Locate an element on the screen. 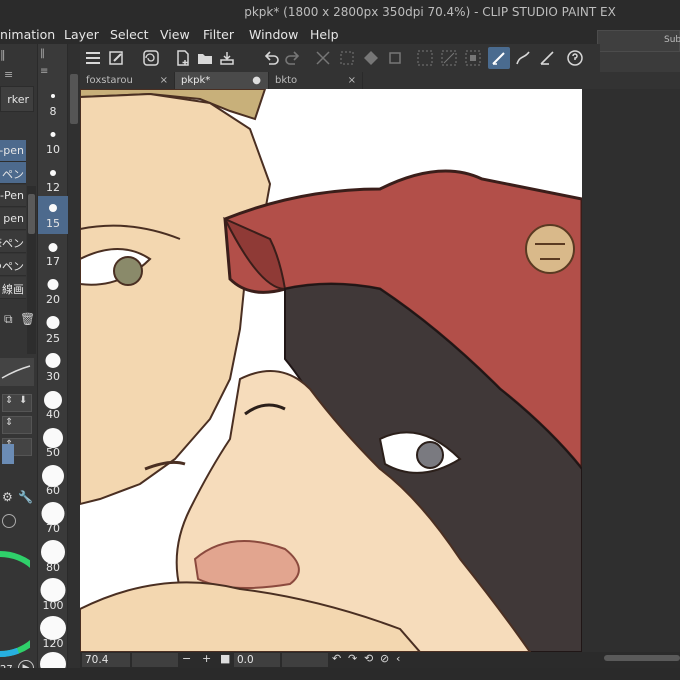 The image size is (680, 680). redo-icon is located at coordinates (293, 58).